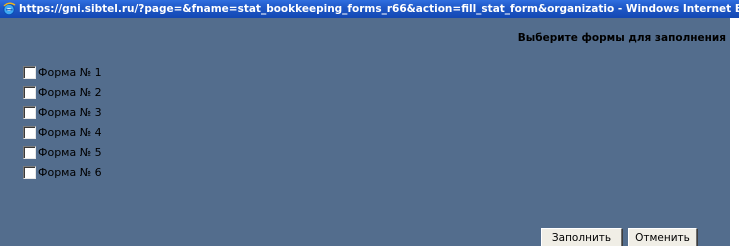  I want to click on form-item-6: Форма № 6, so click(62, 172).